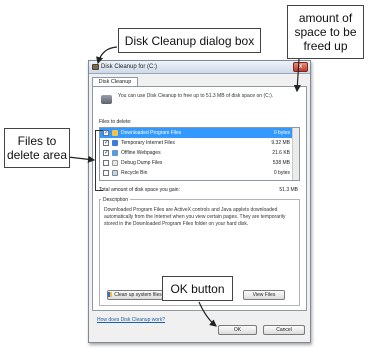 The image size is (371, 348). I want to click on files-list-scrollbar, so click(295, 154).